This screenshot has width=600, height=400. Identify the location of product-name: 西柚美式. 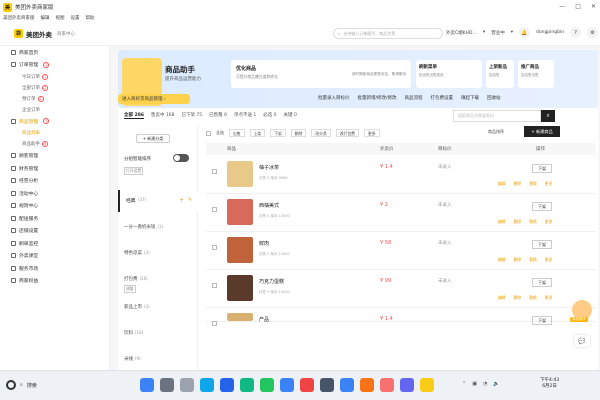
(269, 205).